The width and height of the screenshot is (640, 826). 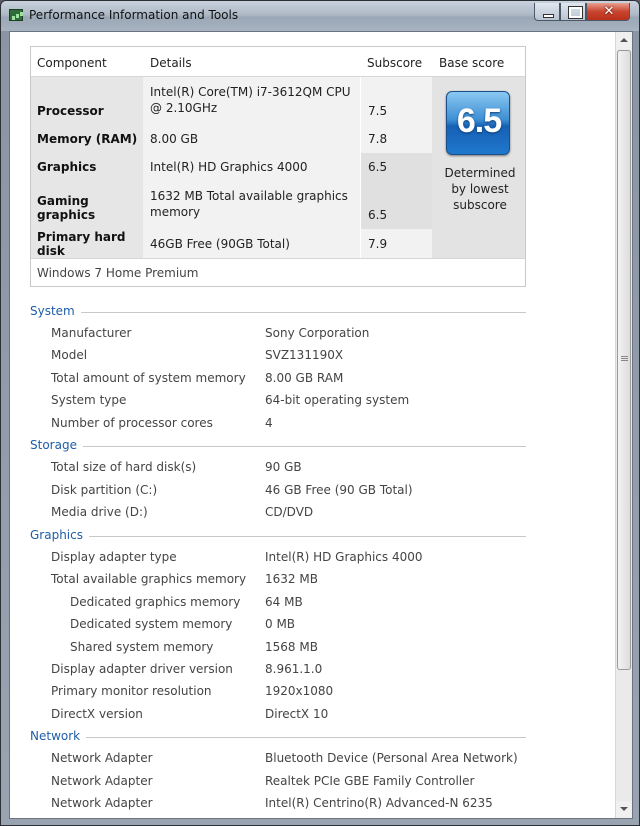 I want to click on close-icon: ✕, so click(x=609, y=11).